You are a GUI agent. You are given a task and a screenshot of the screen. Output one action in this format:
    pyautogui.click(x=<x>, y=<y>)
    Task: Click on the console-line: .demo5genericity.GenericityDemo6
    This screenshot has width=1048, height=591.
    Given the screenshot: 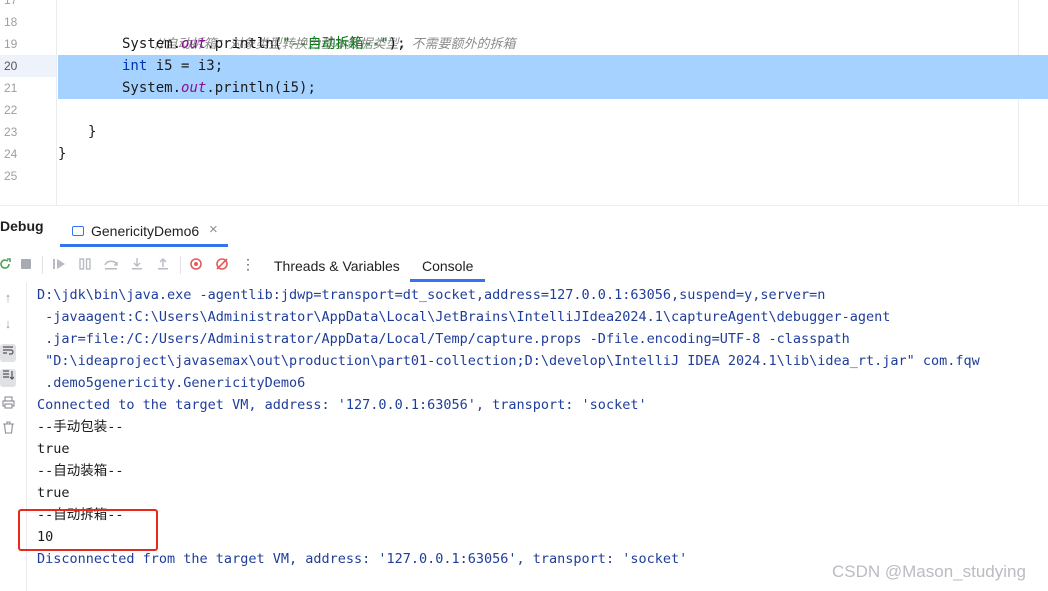 What is the action you would take?
    pyautogui.click(x=171, y=383)
    